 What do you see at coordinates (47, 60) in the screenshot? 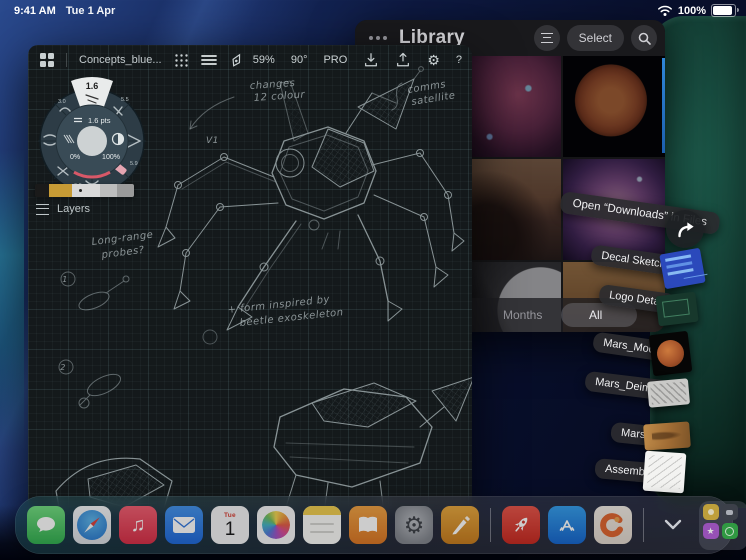
I see `gallery-grid-icon` at bounding box center [47, 60].